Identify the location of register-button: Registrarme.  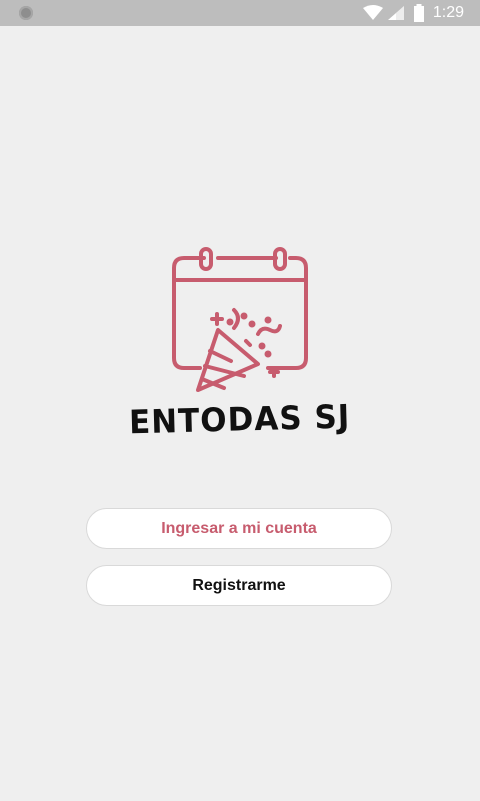
(239, 585).